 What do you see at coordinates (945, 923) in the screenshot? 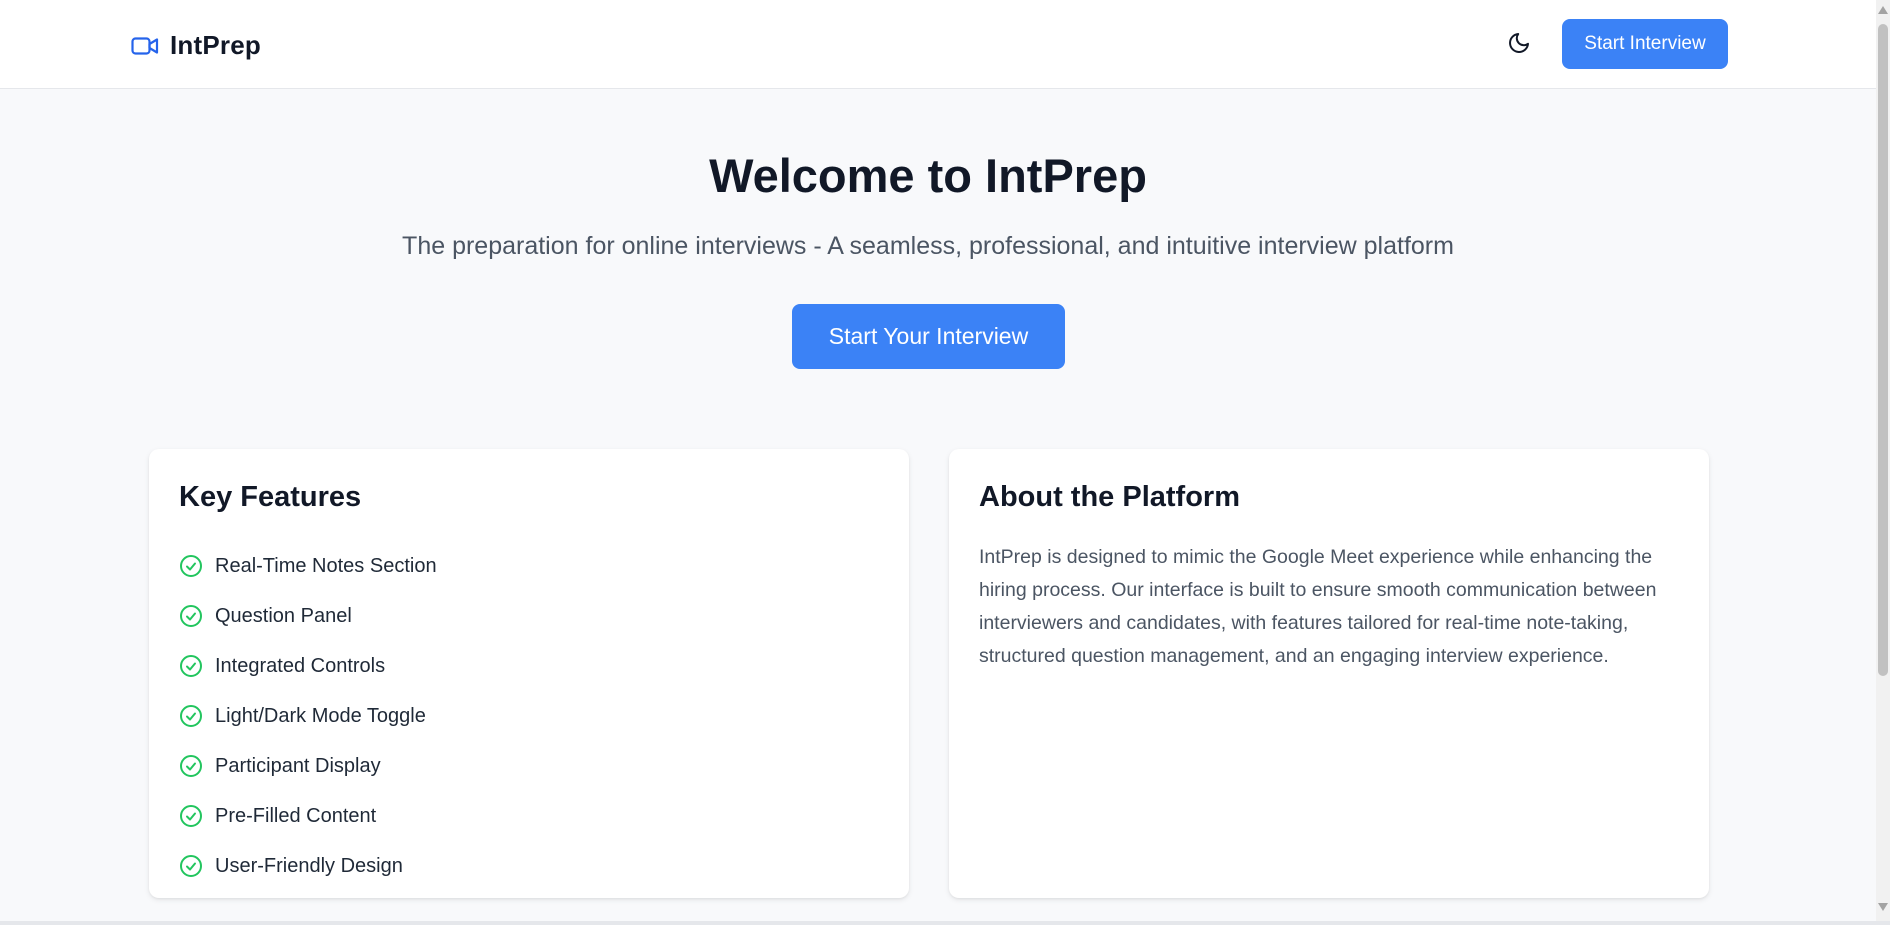
I see `horizontal-scrollbar` at bounding box center [945, 923].